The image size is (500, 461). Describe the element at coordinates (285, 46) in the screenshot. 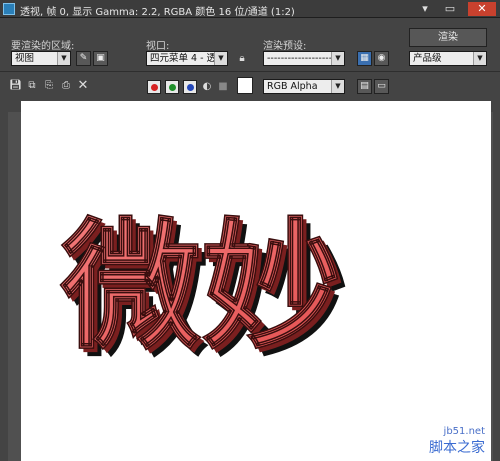

I see `render-preset-label: 渲染预设:` at that location.